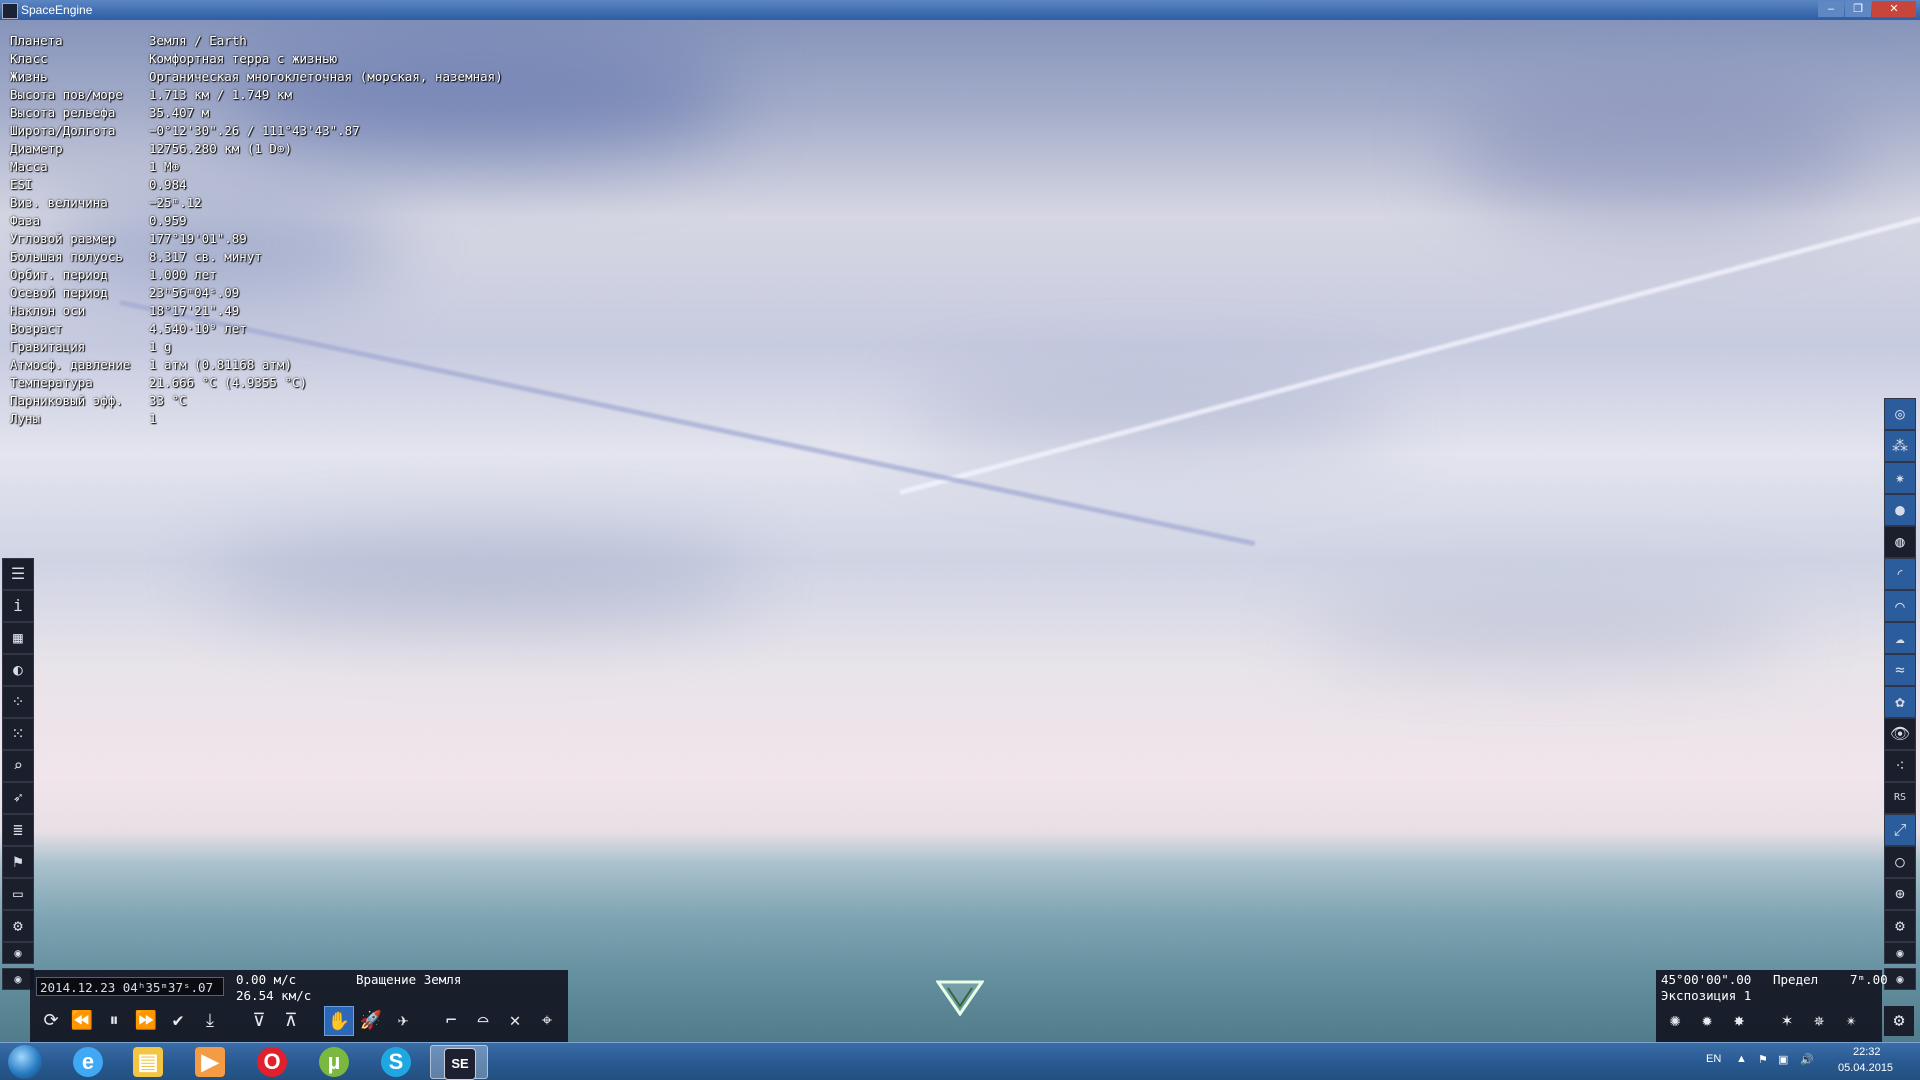 Image resolution: width=1920 pixels, height=1080 pixels. I want to click on free-mode-icon: ✋, so click(339, 1021).